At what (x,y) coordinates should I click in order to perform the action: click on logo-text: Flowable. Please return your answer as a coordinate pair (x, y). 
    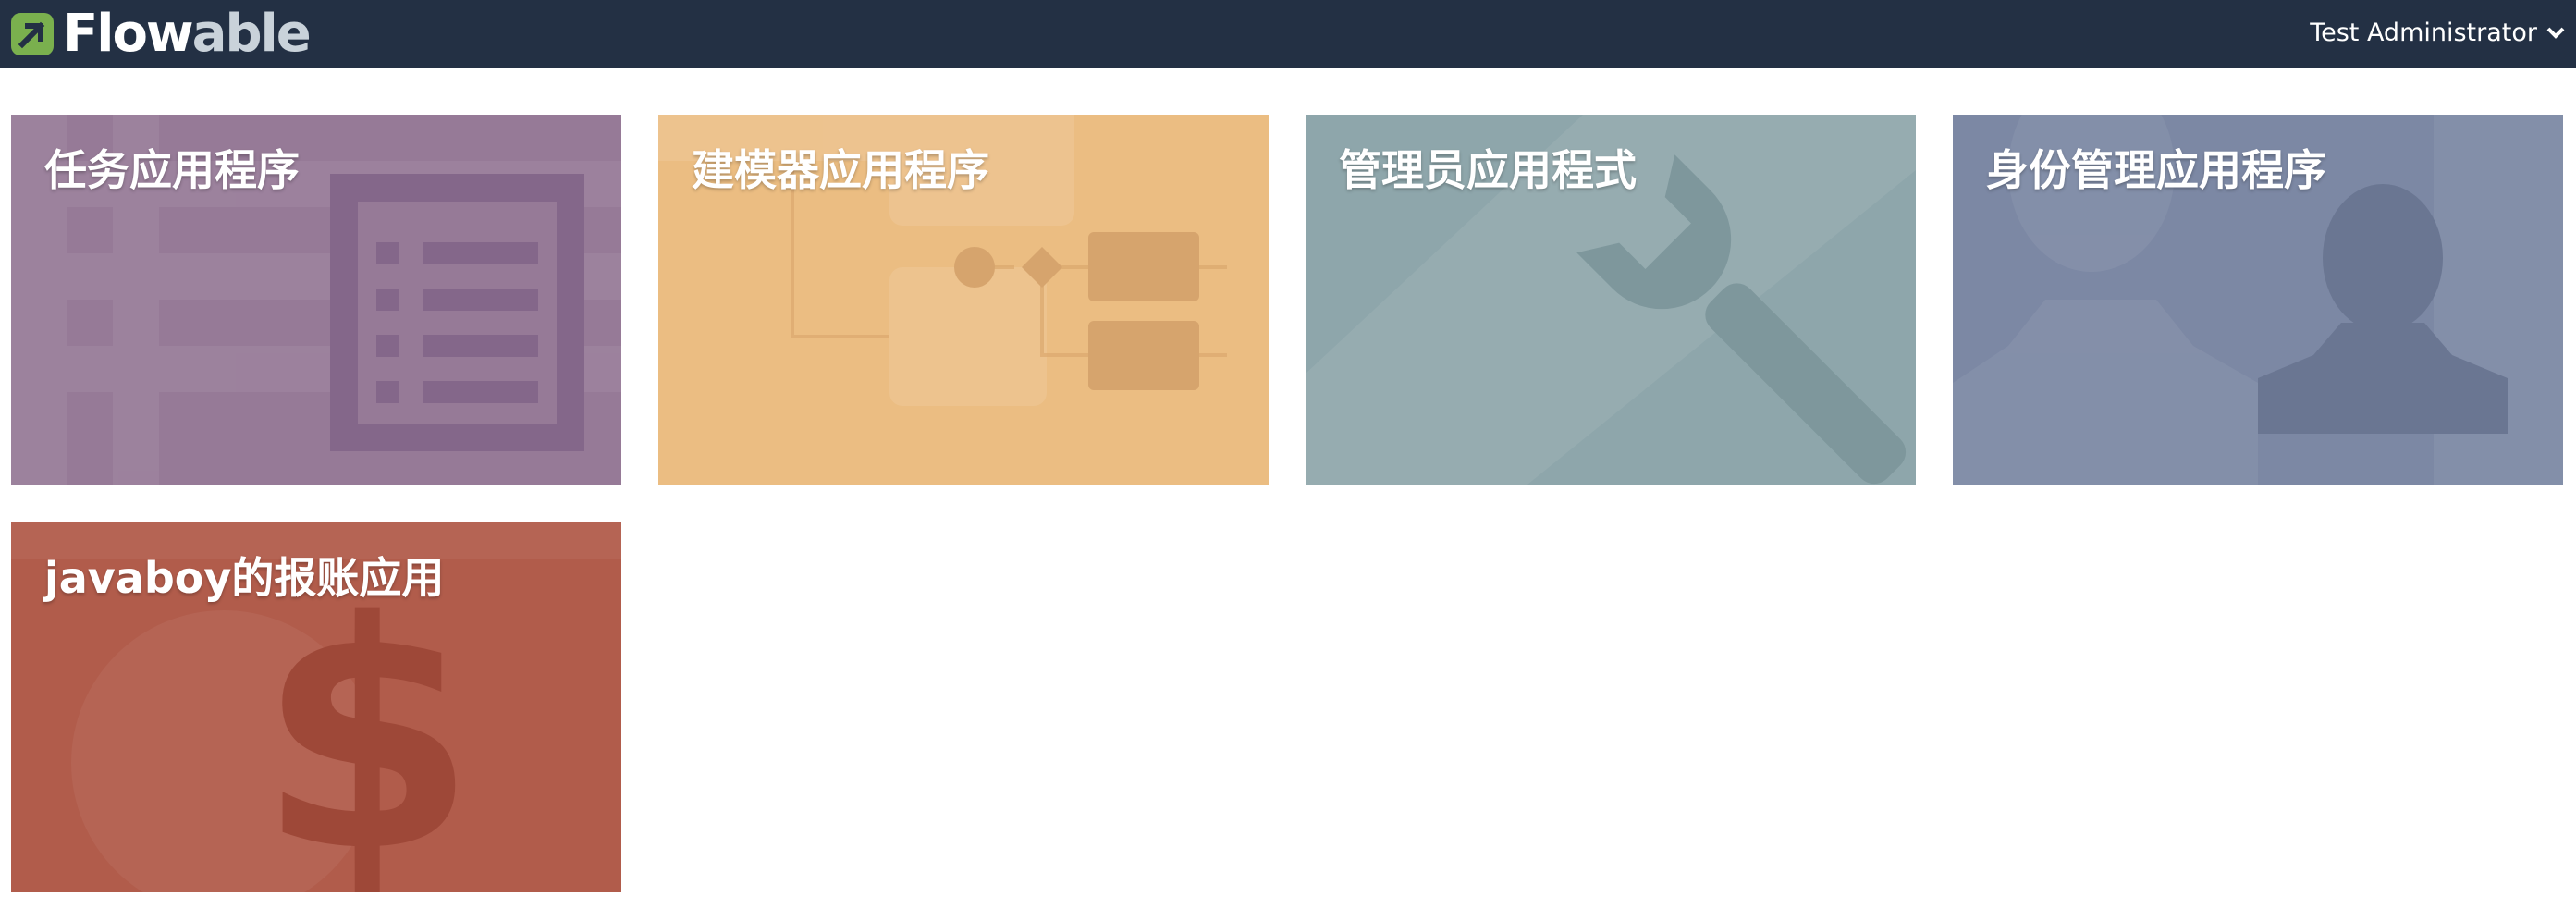
    Looking at the image, I should click on (187, 34).